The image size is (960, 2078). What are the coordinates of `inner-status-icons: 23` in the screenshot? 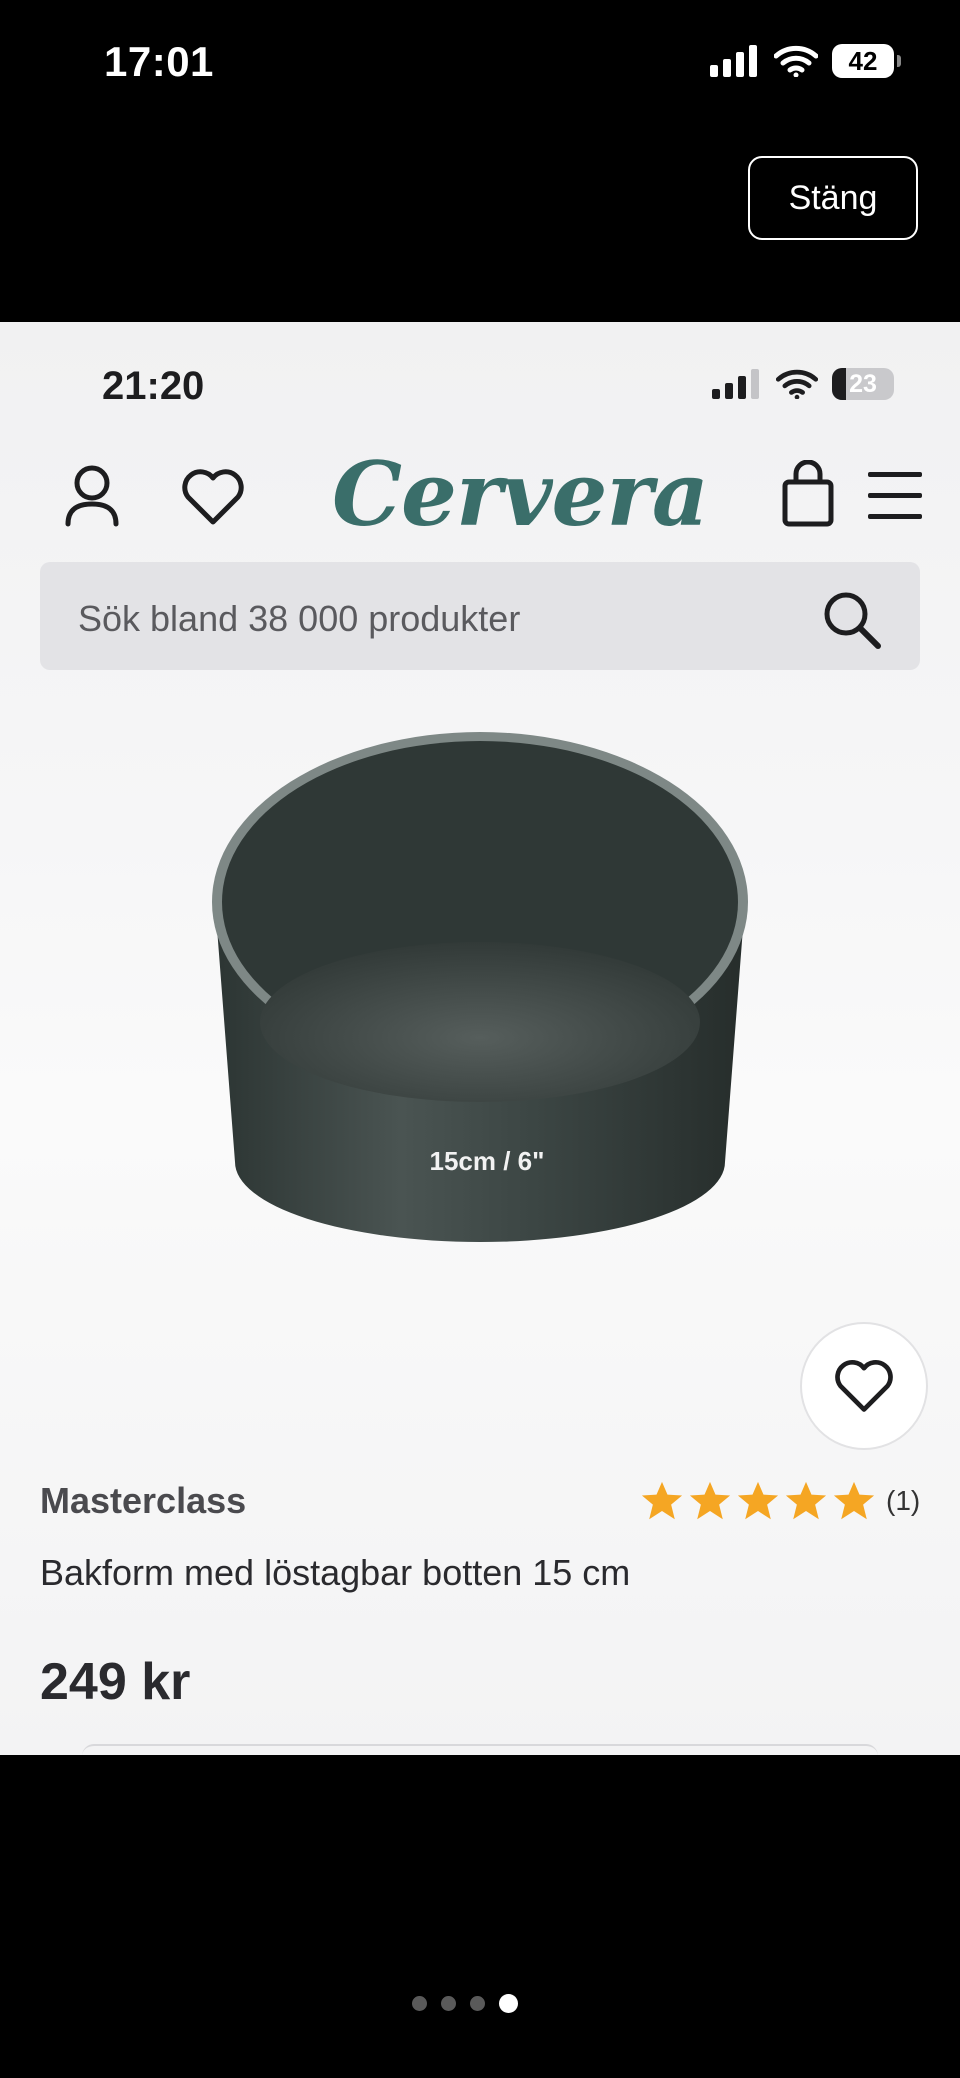 It's located at (803, 384).